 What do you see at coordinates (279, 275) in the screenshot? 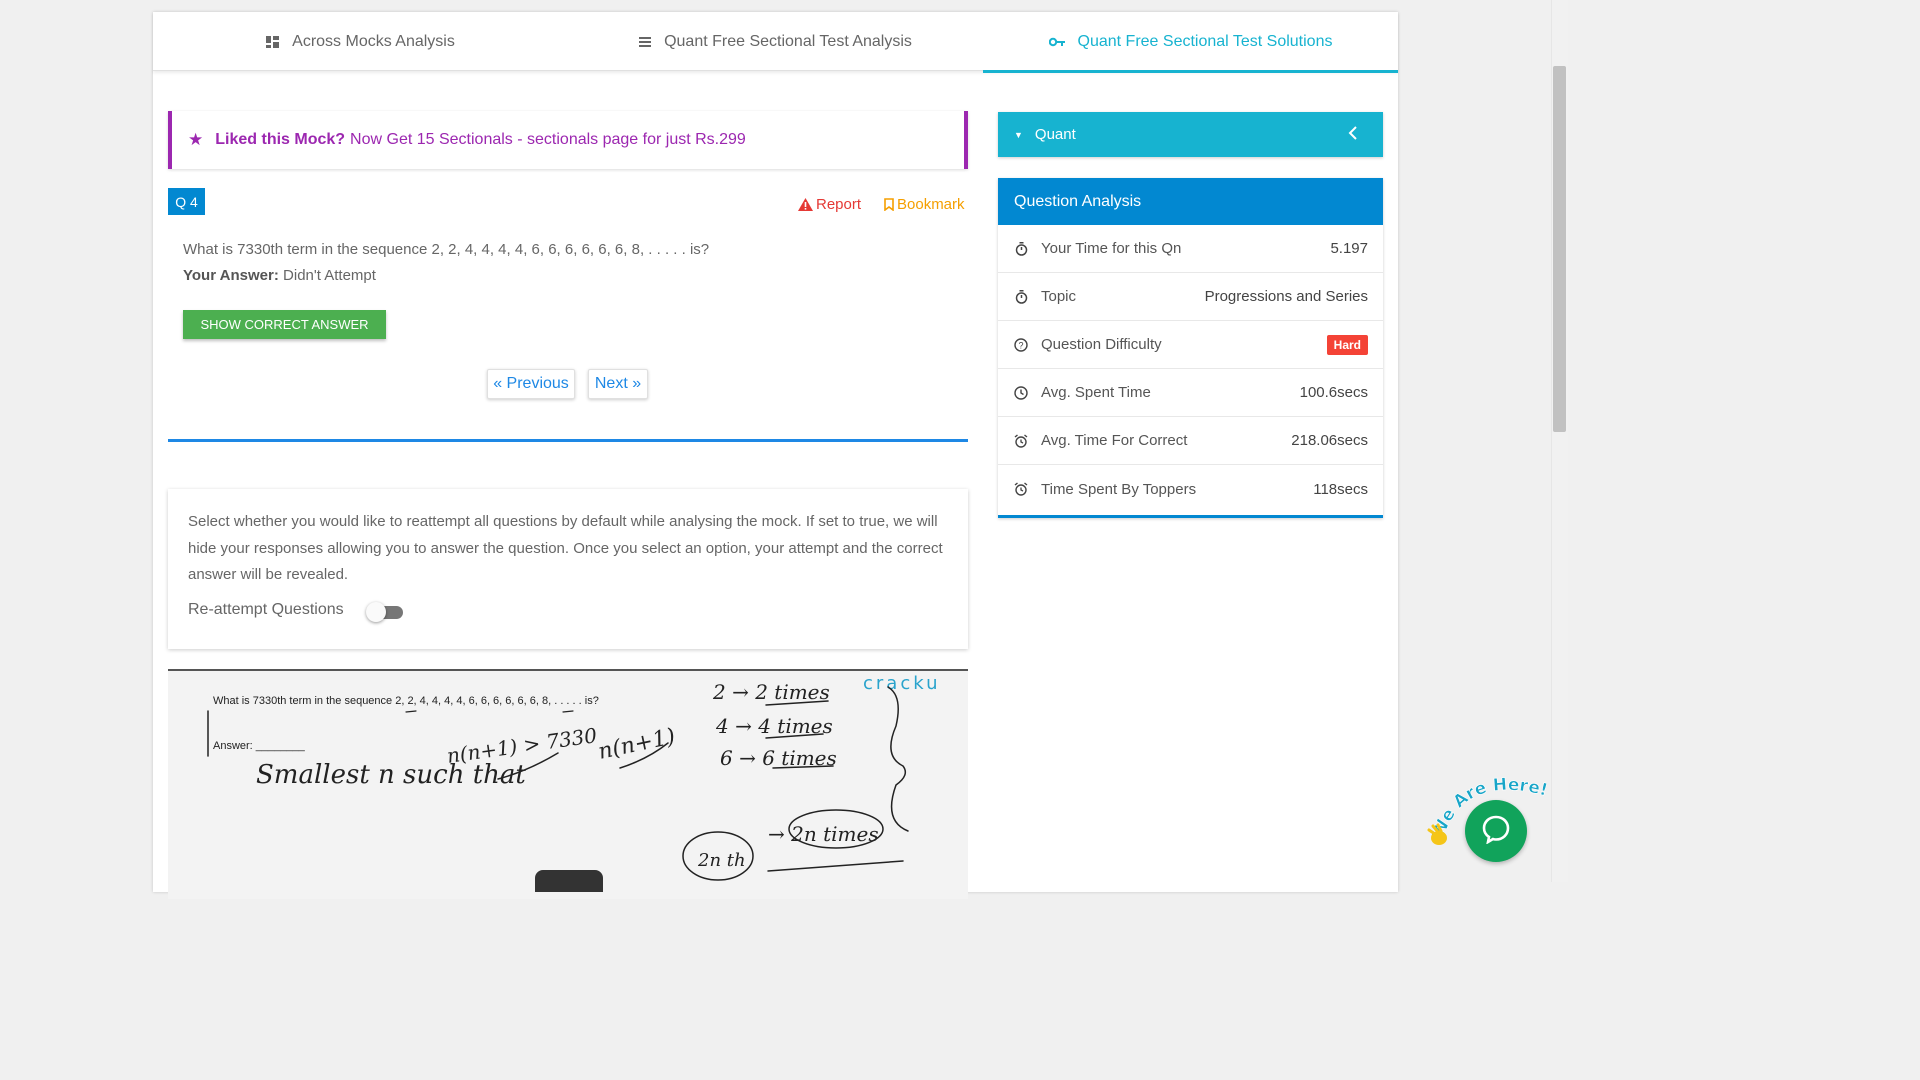
I see `your-answer: Your Answer: Didn't Attempt` at bounding box center [279, 275].